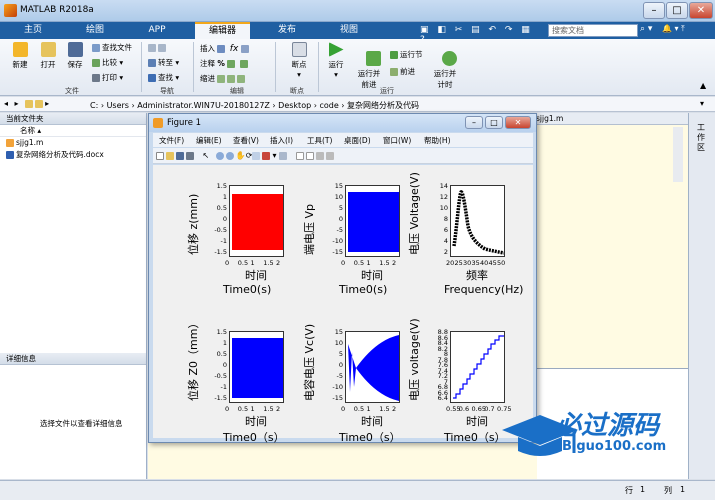 The width and height of the screenshot is (715, 500). What do you see at coordinates (57, 10) in the screenshot?
I see `app-title: MATLAB R2018a` at bounding box center [57, 10].